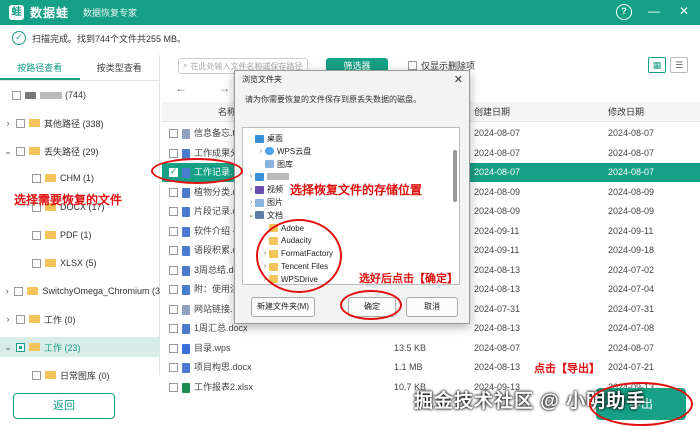 Image resolution: width=700 pixels, height=426 pixels. Describe the element at coordinates (631, 308) in the screenshot. I see `cell-modified: 2024-07-31` at that location.